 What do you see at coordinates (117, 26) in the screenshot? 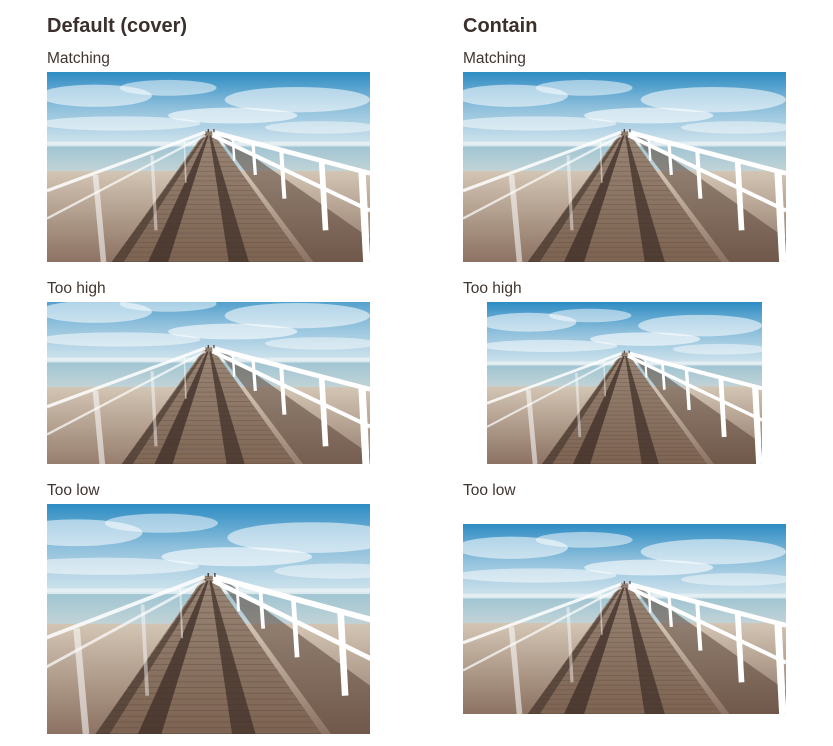
I see `column-title-cover: Default (cover)` at bounding box center [117, 26].